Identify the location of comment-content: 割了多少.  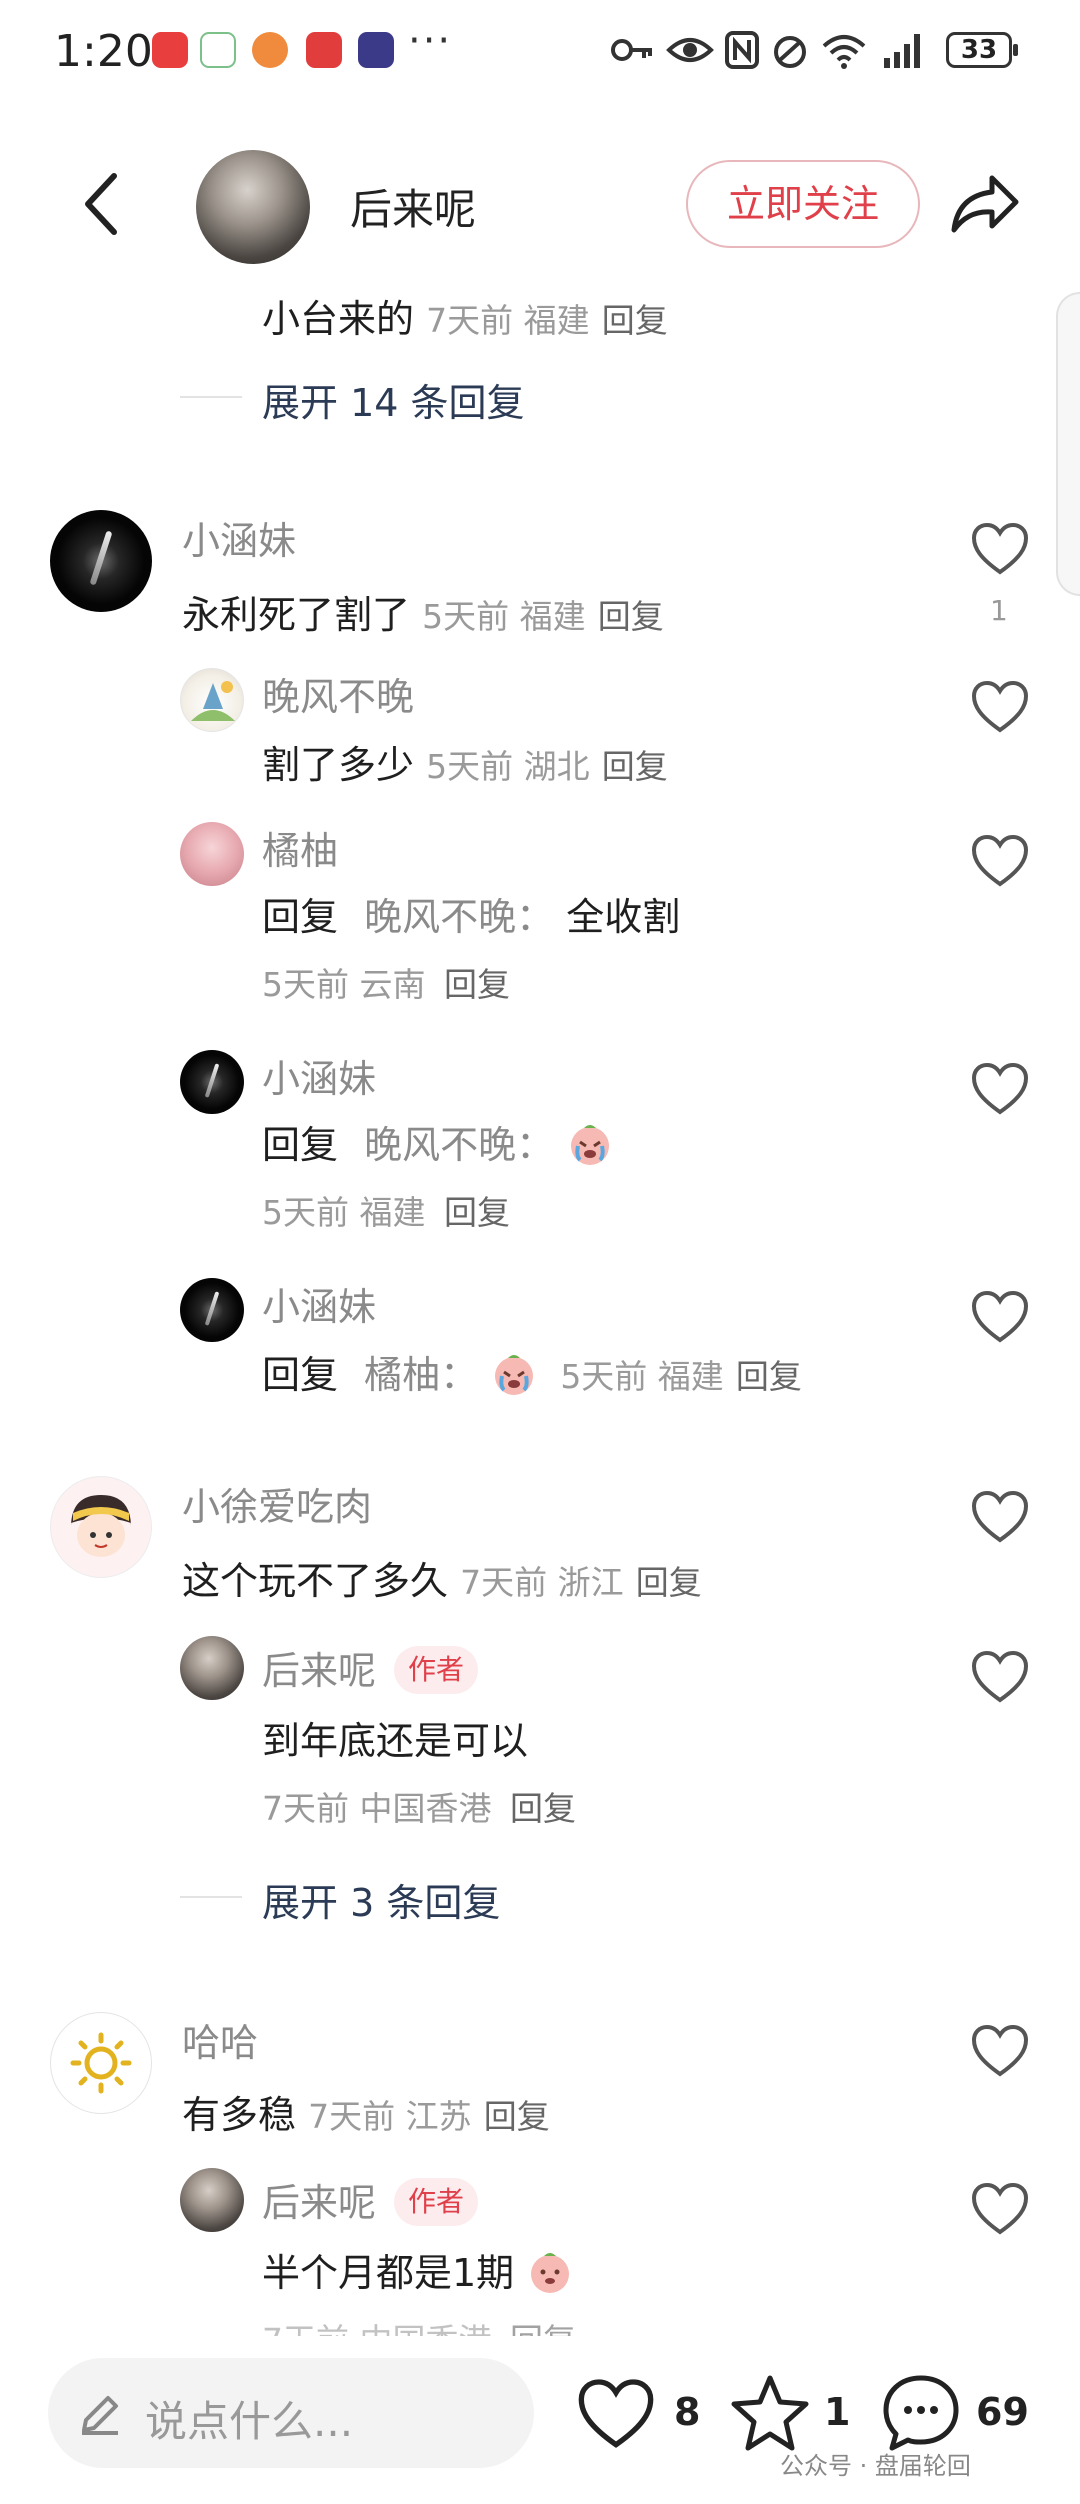
(338, 765).